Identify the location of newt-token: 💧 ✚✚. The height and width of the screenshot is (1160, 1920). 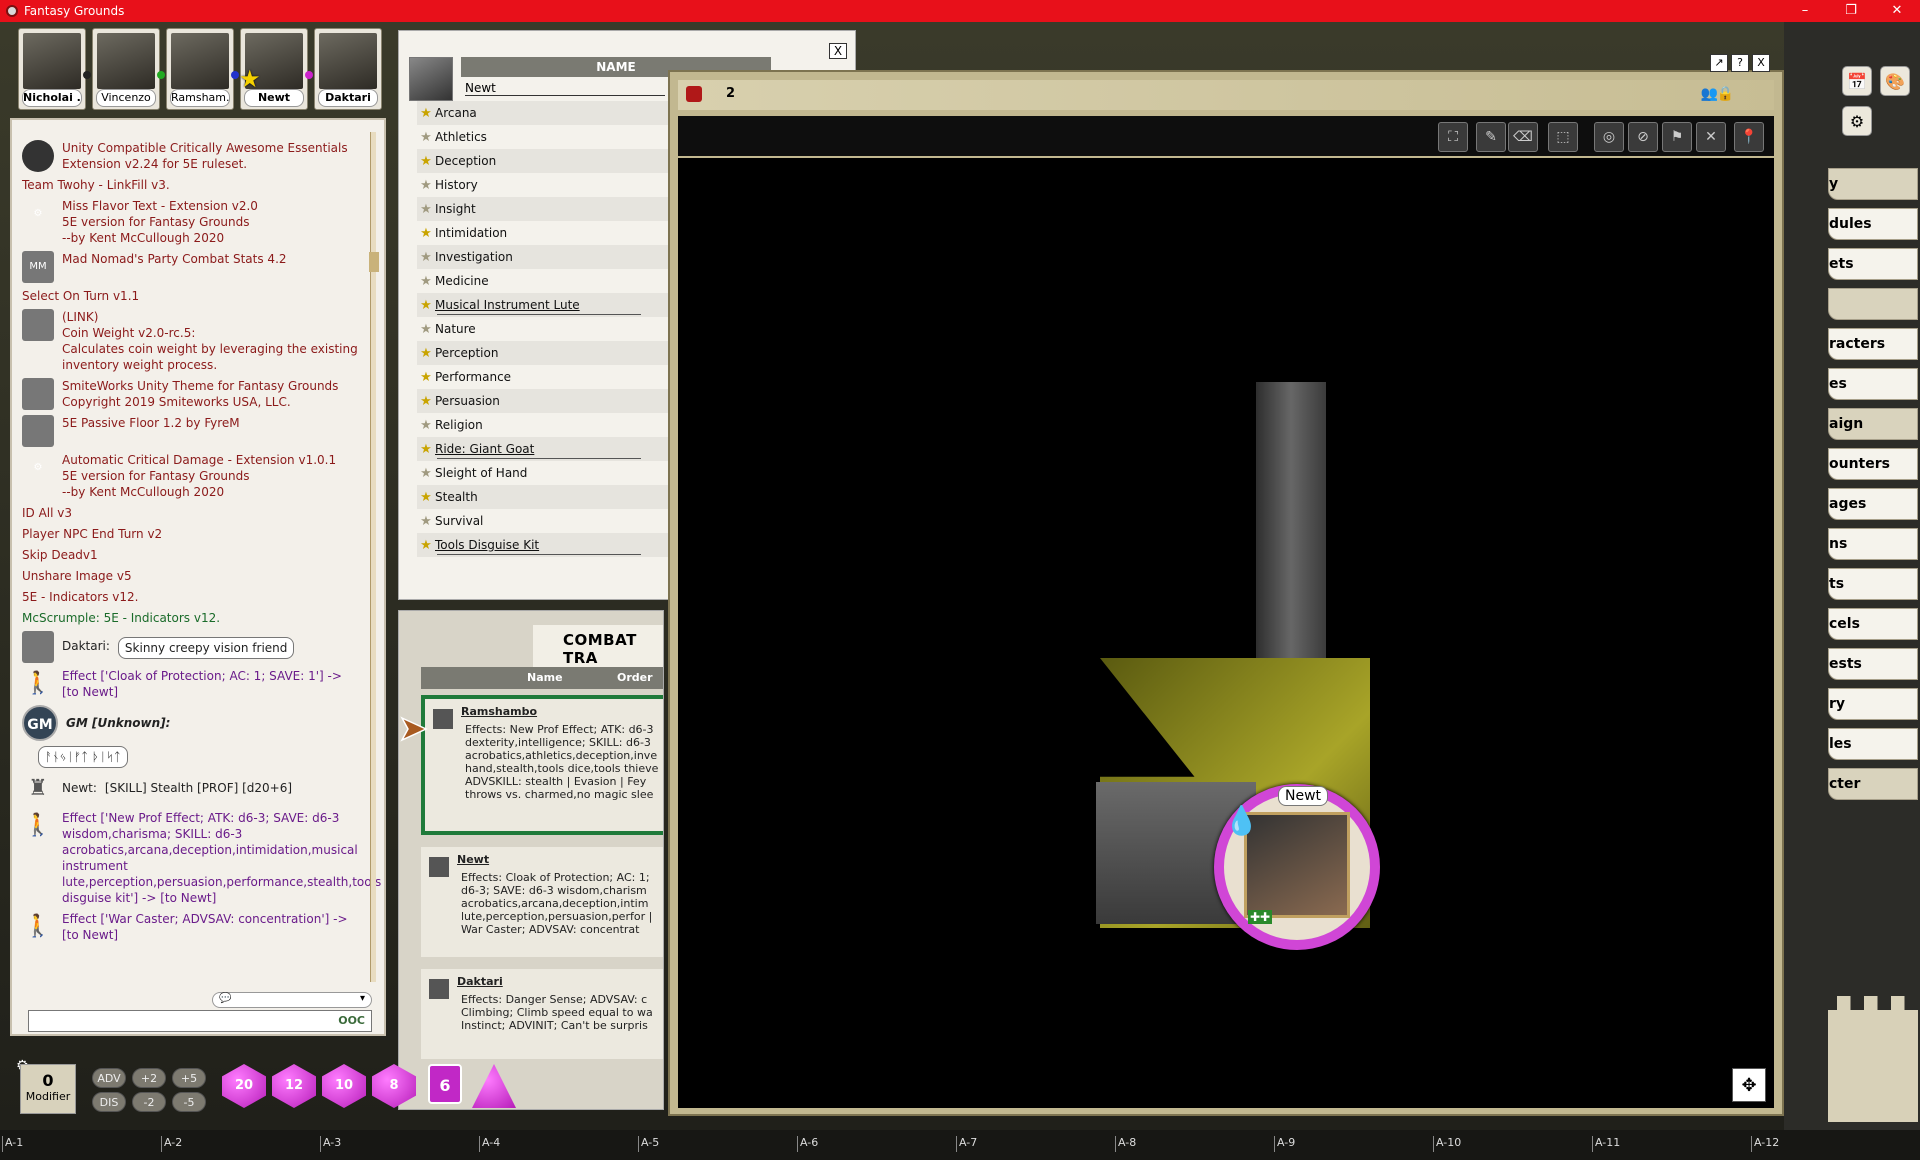
(1297, 867).